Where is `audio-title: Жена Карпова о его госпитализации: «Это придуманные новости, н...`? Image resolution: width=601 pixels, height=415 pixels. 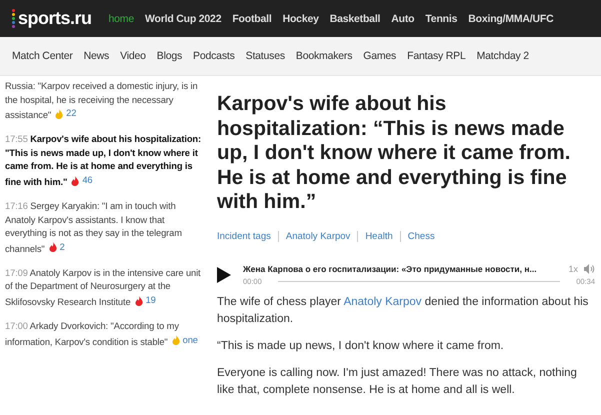
audio-title: Жена Карпова о его госпитализации: «Это придуманные новости, н... is located at coordinates (390, 269).